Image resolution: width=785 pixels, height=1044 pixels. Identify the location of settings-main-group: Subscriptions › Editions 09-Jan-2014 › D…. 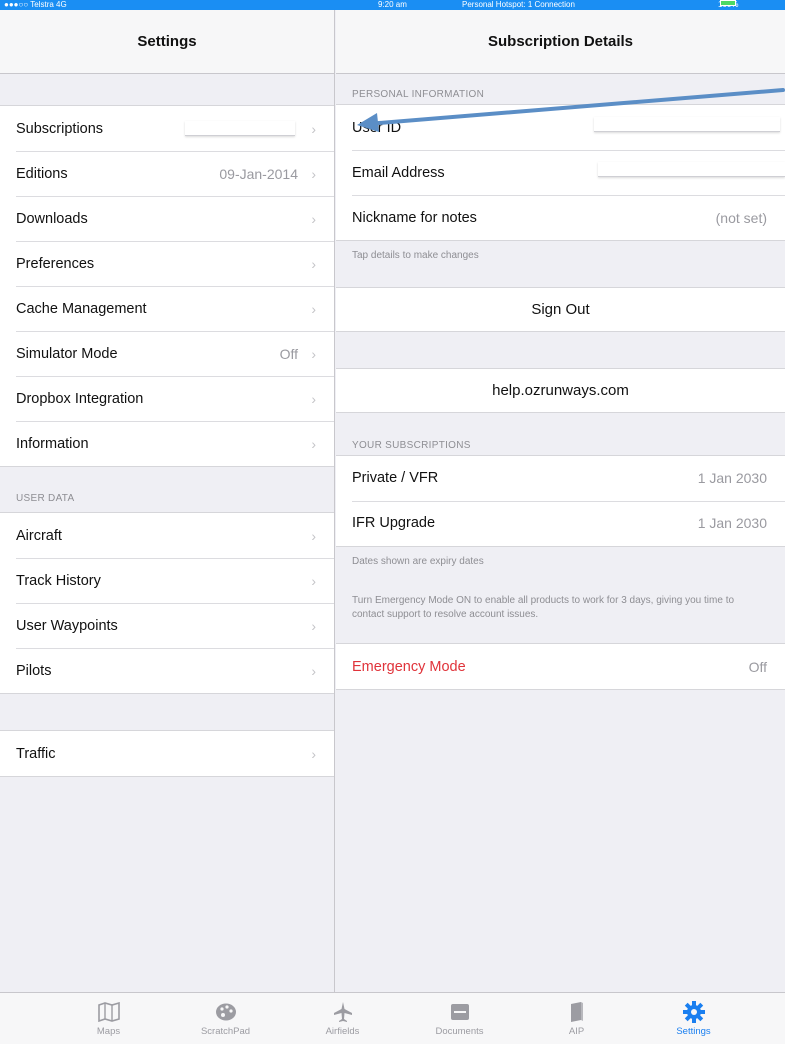
(167, 286).